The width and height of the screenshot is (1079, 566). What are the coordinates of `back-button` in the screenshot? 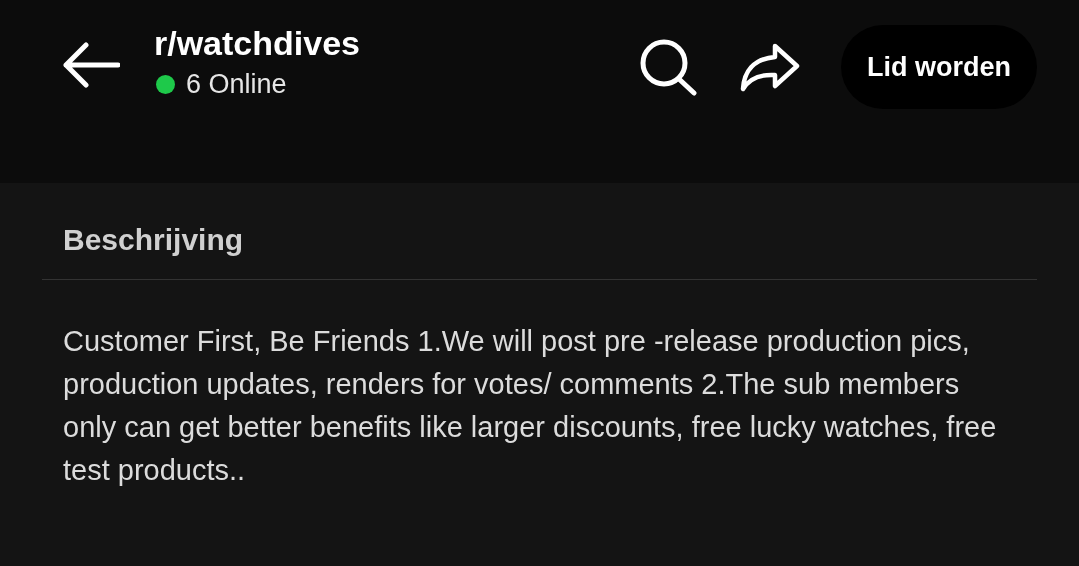 It's located at (91, 65).